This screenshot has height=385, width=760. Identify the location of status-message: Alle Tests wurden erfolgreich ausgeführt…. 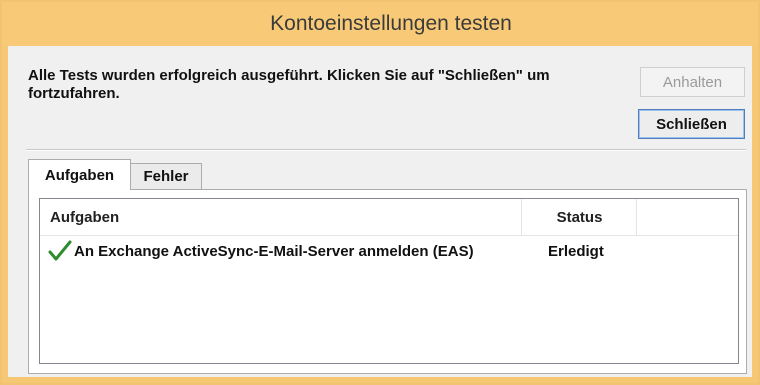
(289, 84).